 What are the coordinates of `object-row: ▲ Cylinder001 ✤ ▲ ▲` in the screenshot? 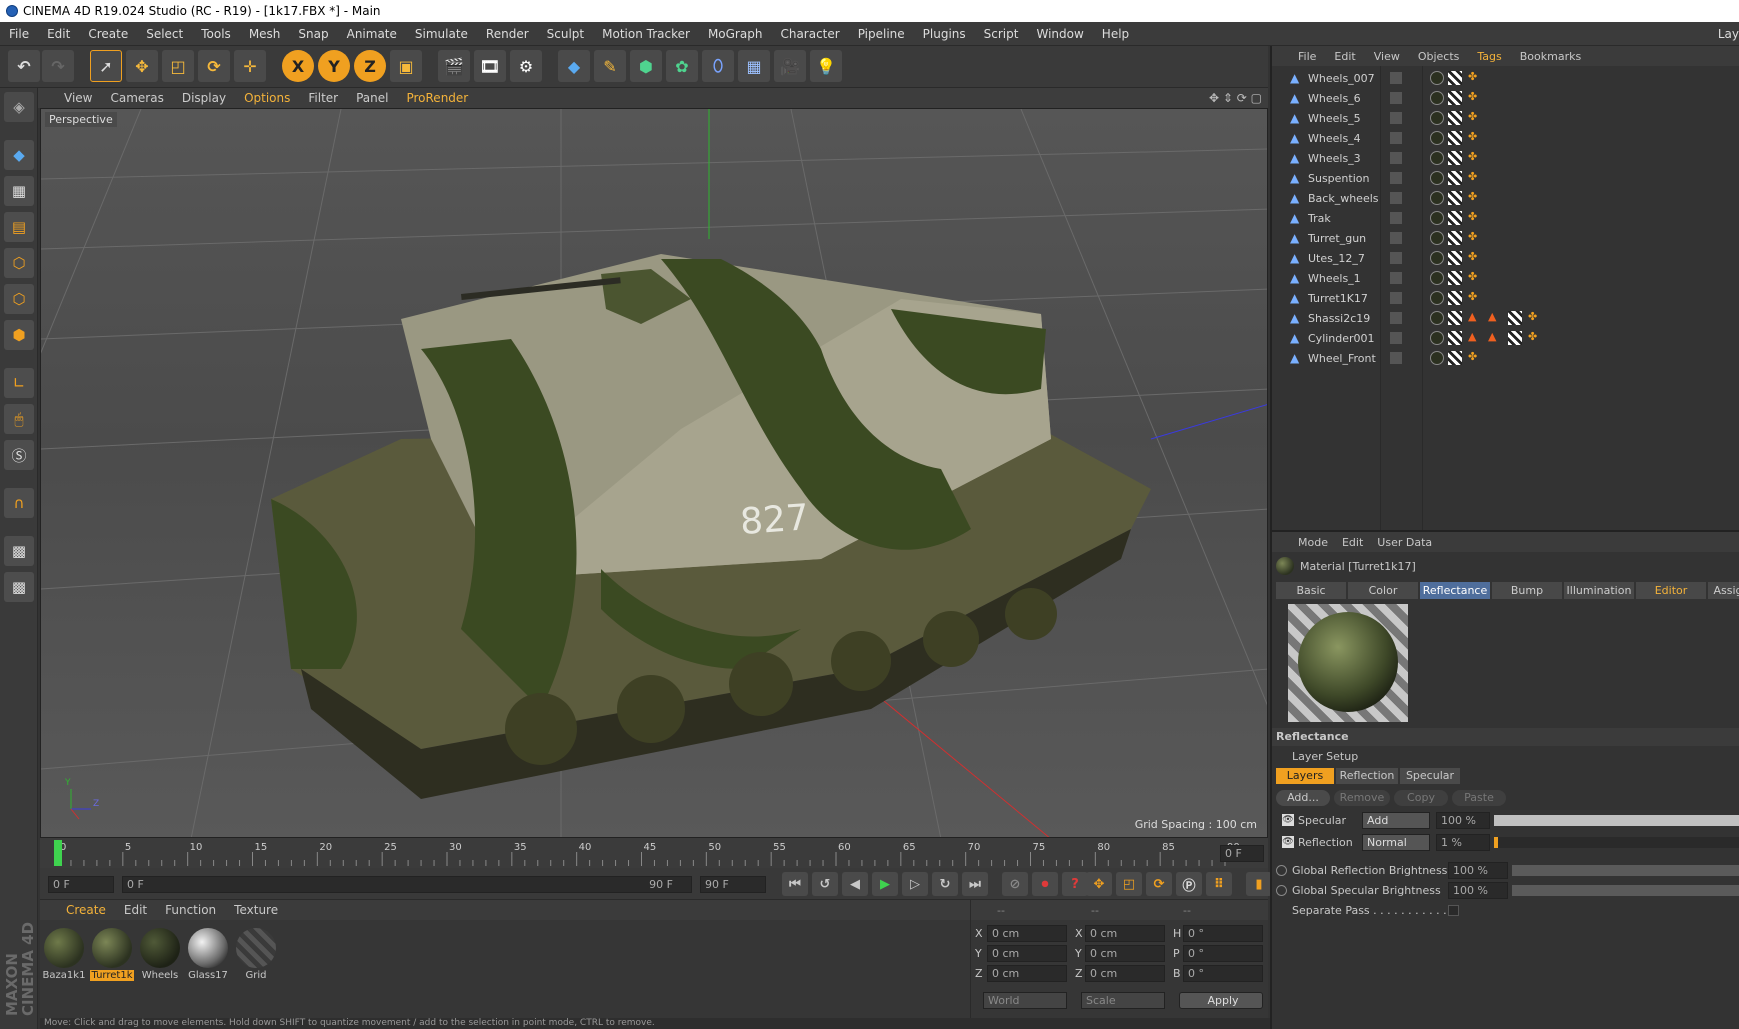 It's located at (1505, 338).